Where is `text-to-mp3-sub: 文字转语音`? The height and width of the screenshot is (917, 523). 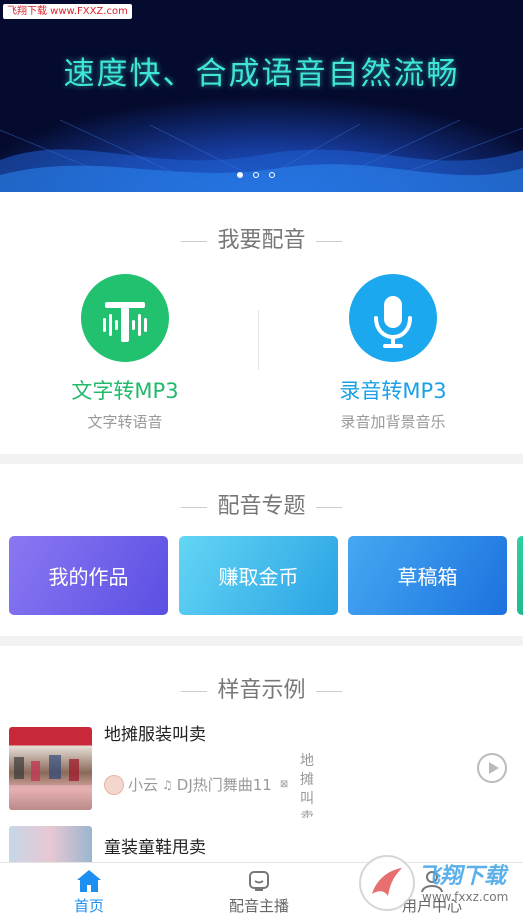
text-to-mp3-sub: 文字转语音 is located at coordinates (125, 422).